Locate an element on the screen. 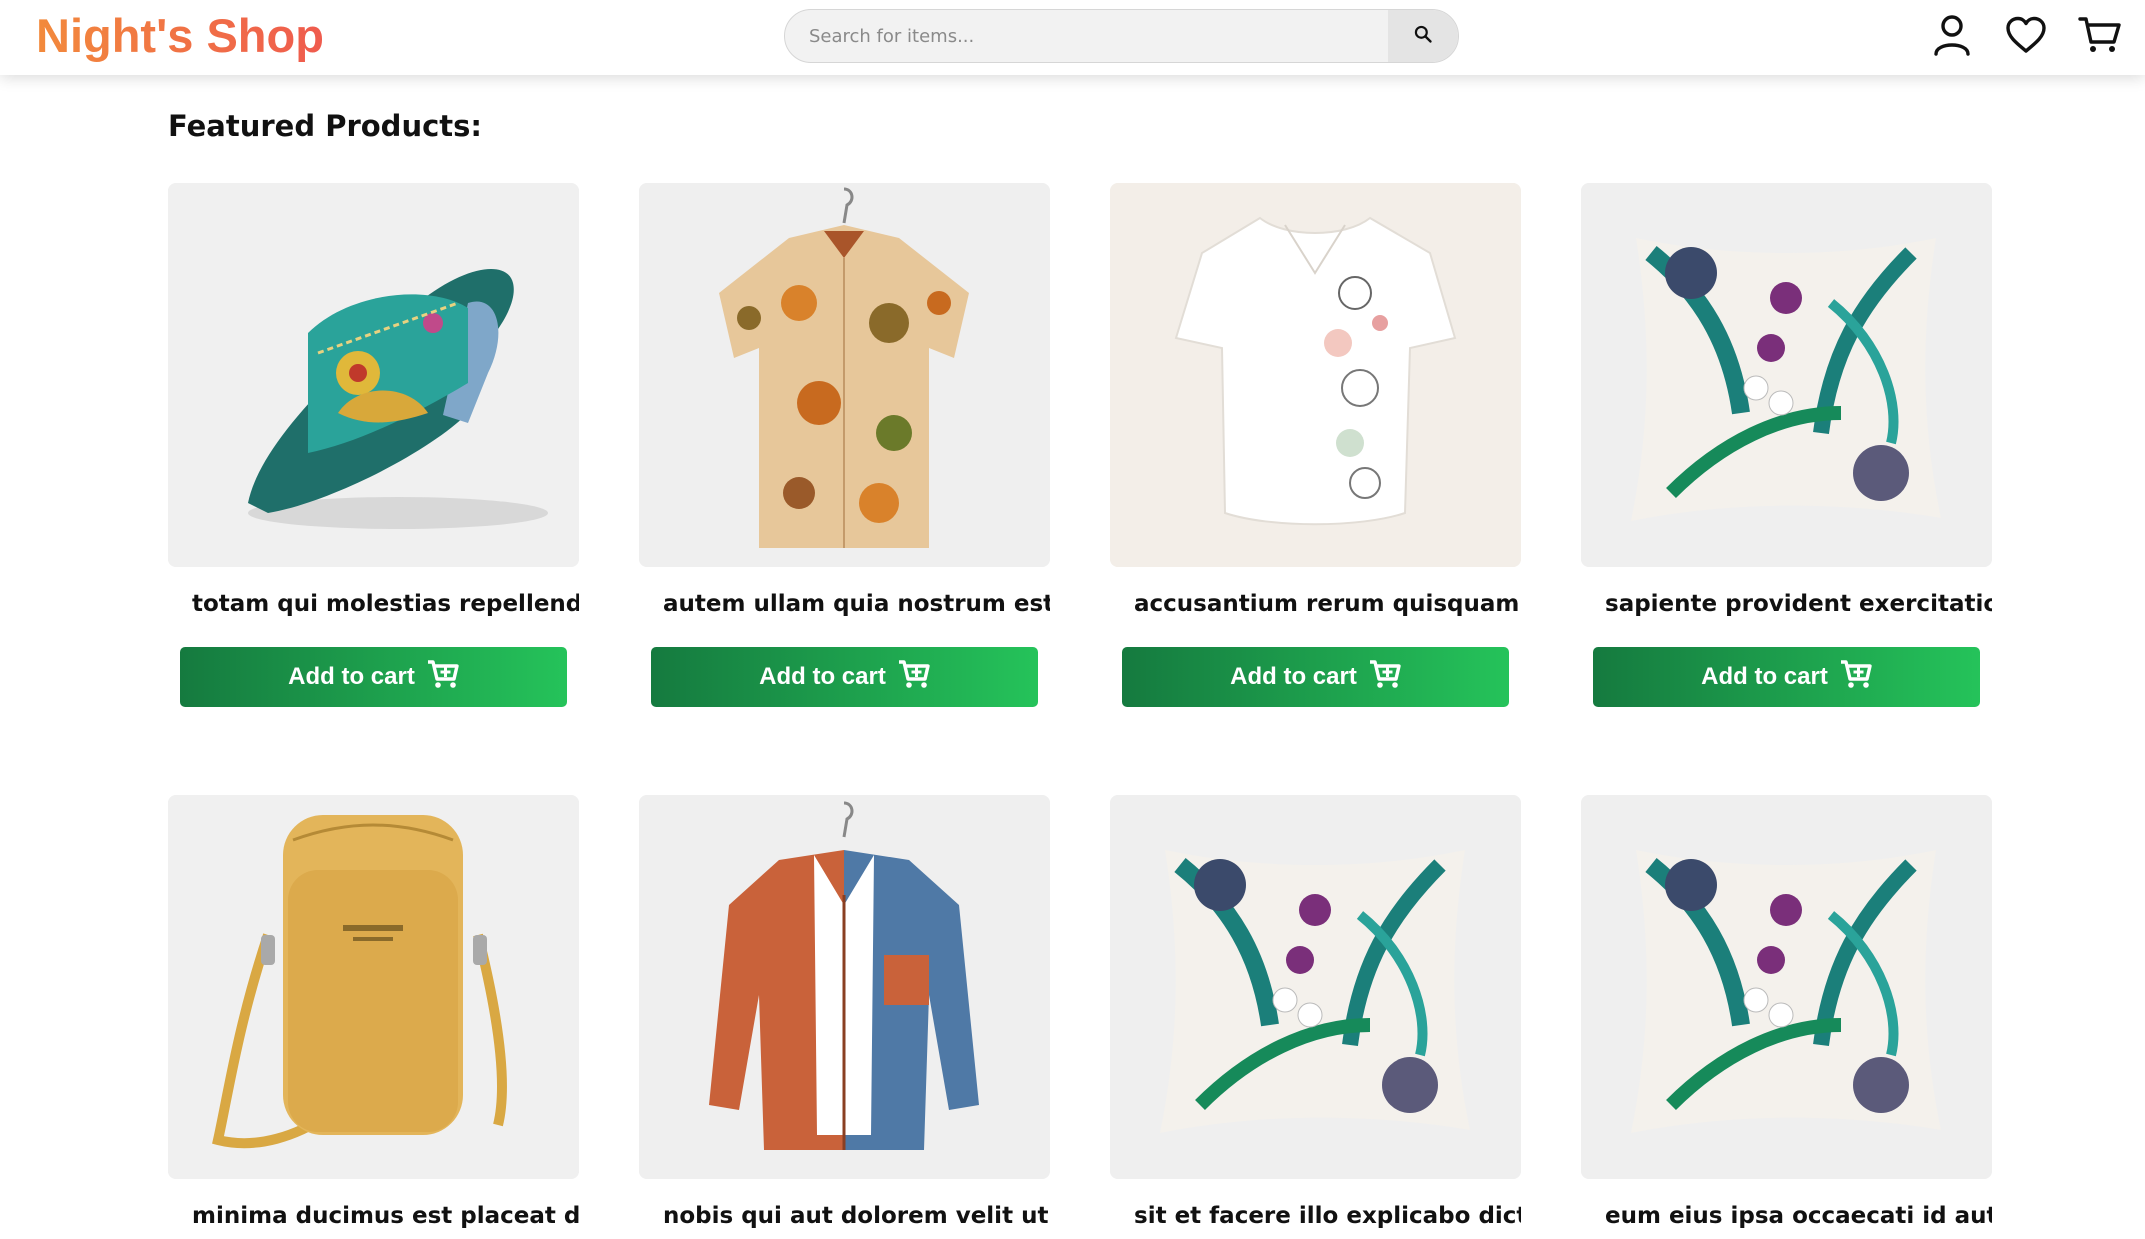 The image size is (2145, 1239). product-card: sit et facere illo explicabo dicta is located at coordinates (1315, 1017).